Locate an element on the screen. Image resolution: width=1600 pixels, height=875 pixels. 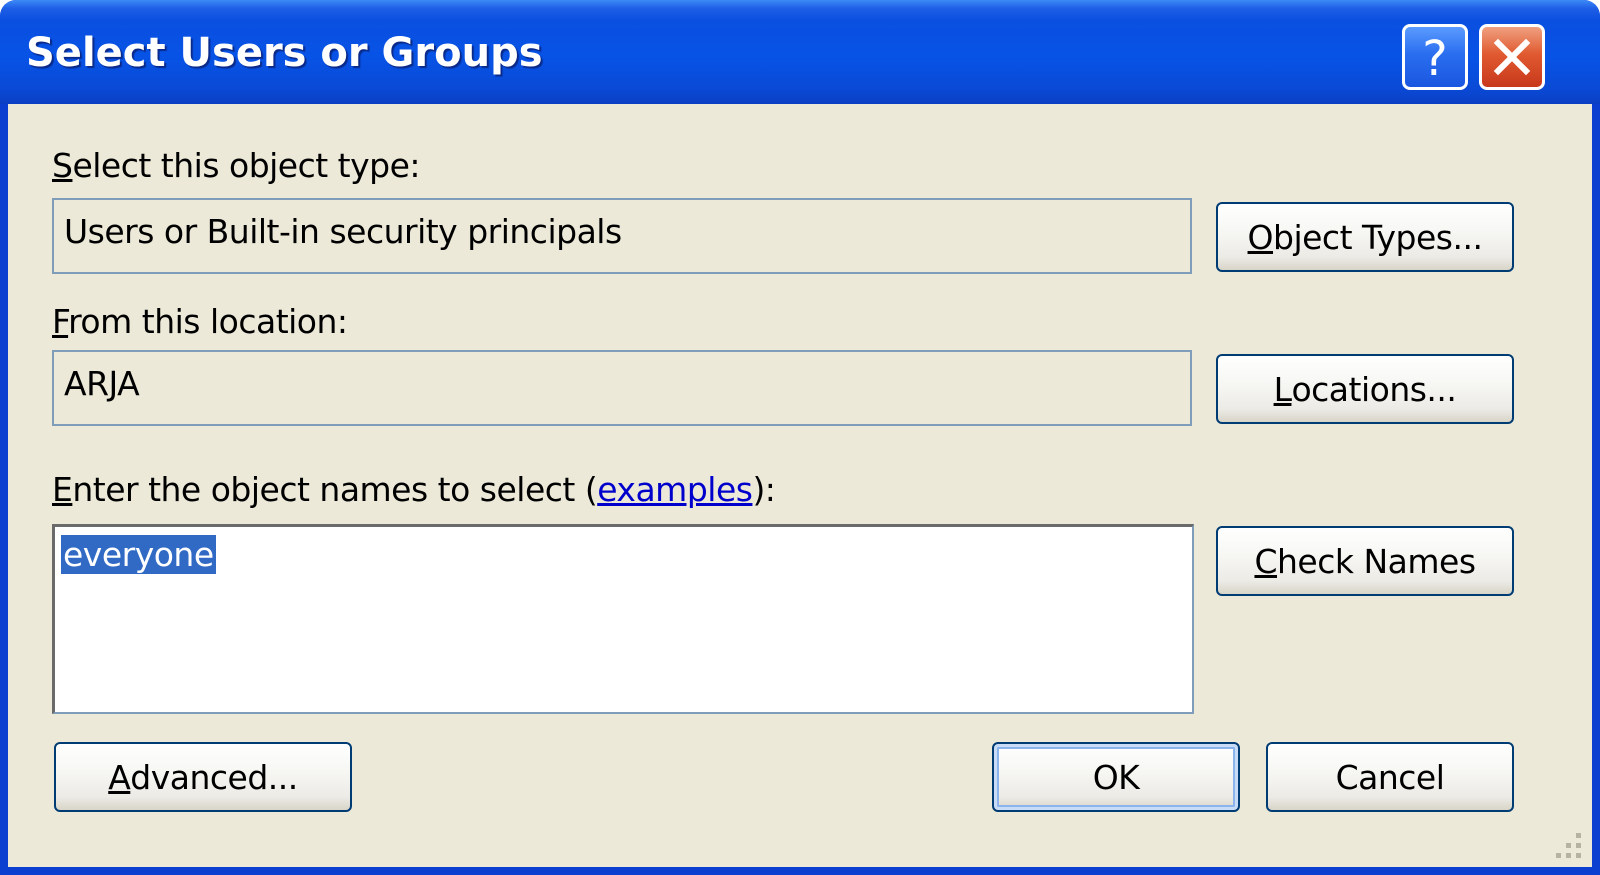
question-mark-icon: ? is located at coordinates (1434, 57).